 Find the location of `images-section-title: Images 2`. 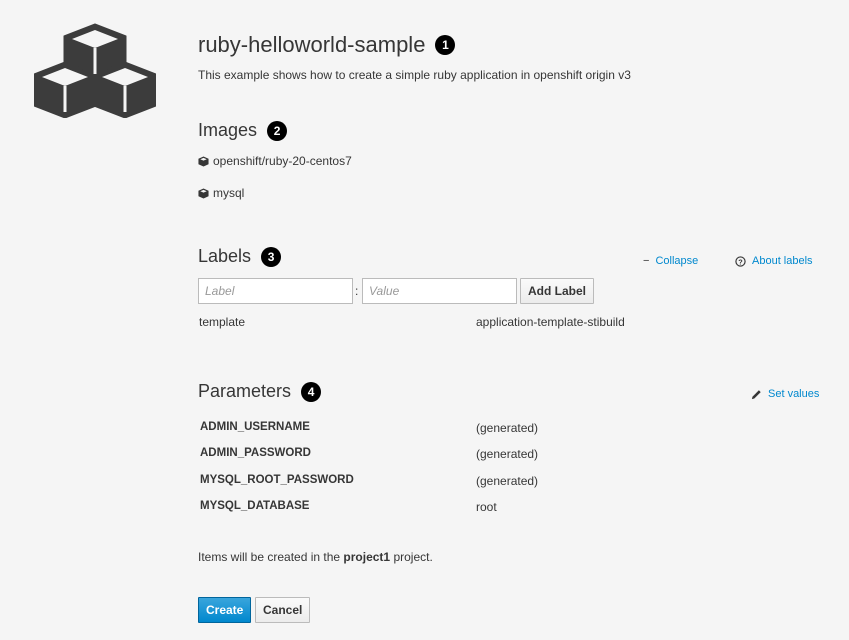

images-section-title: Images 2 is located at coordinates (243, 130).